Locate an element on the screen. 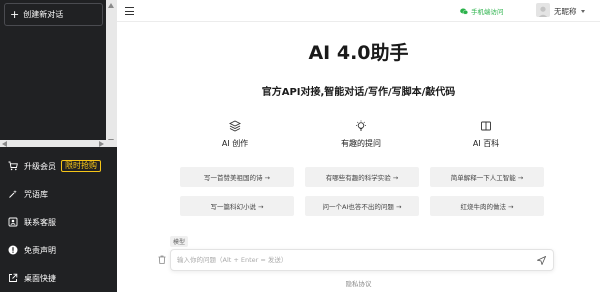 The width and height of the screenshot is (600, 292). user-menu: 无昵称 is located at coordinates (569, 11).